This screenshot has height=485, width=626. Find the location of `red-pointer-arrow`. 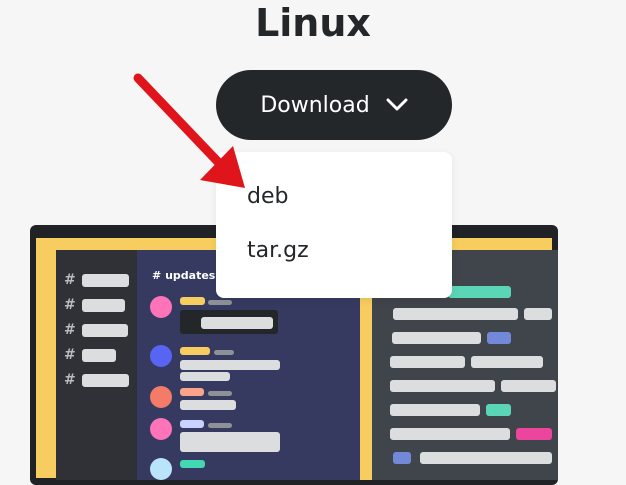

red-pointer-arrow is located at coordinates (189, 130).